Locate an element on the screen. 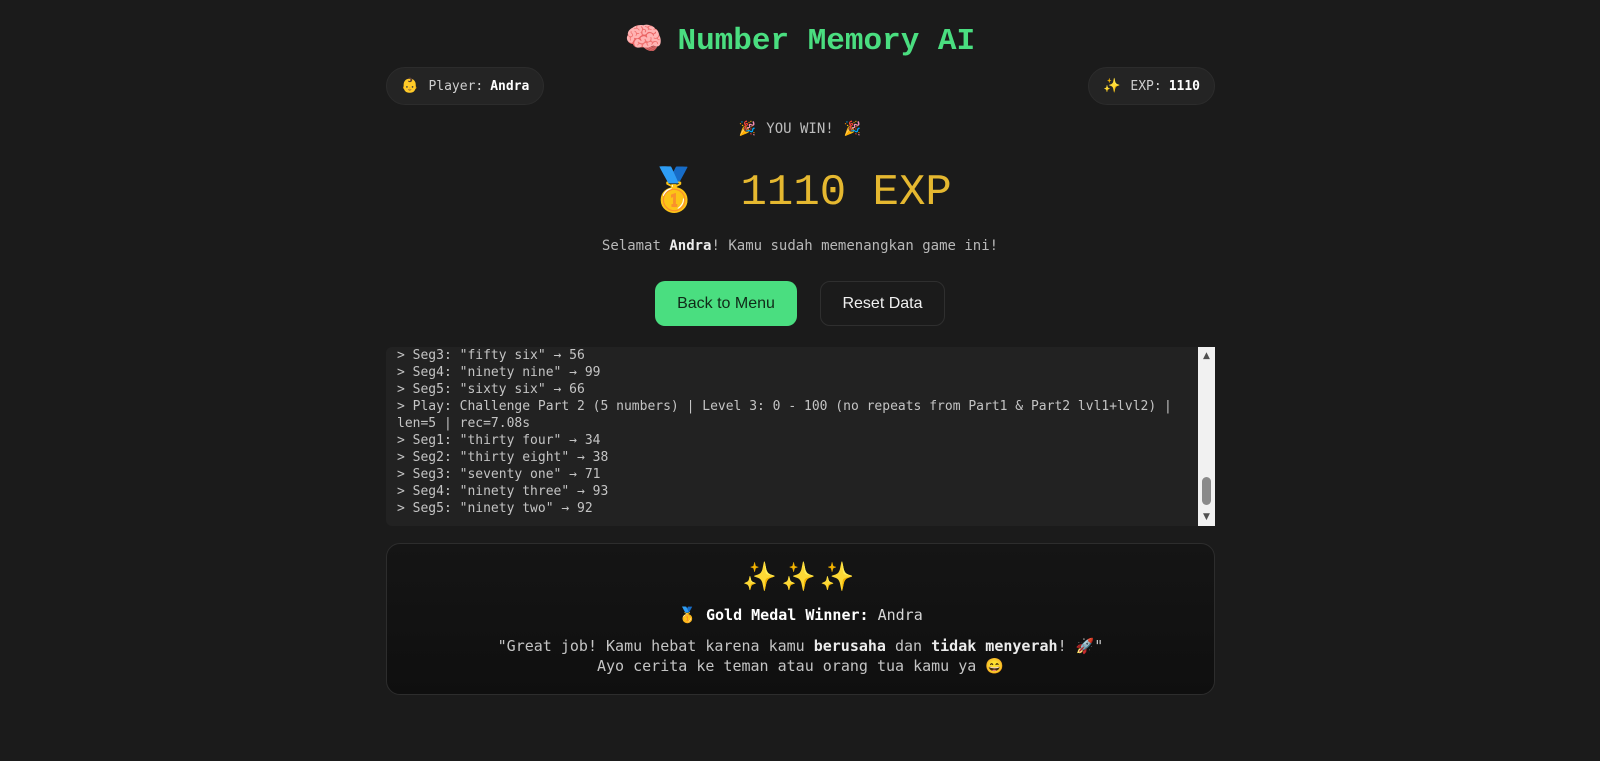  log-scrollbar: ▲ ▼ is located at coordinates (1206, 436).